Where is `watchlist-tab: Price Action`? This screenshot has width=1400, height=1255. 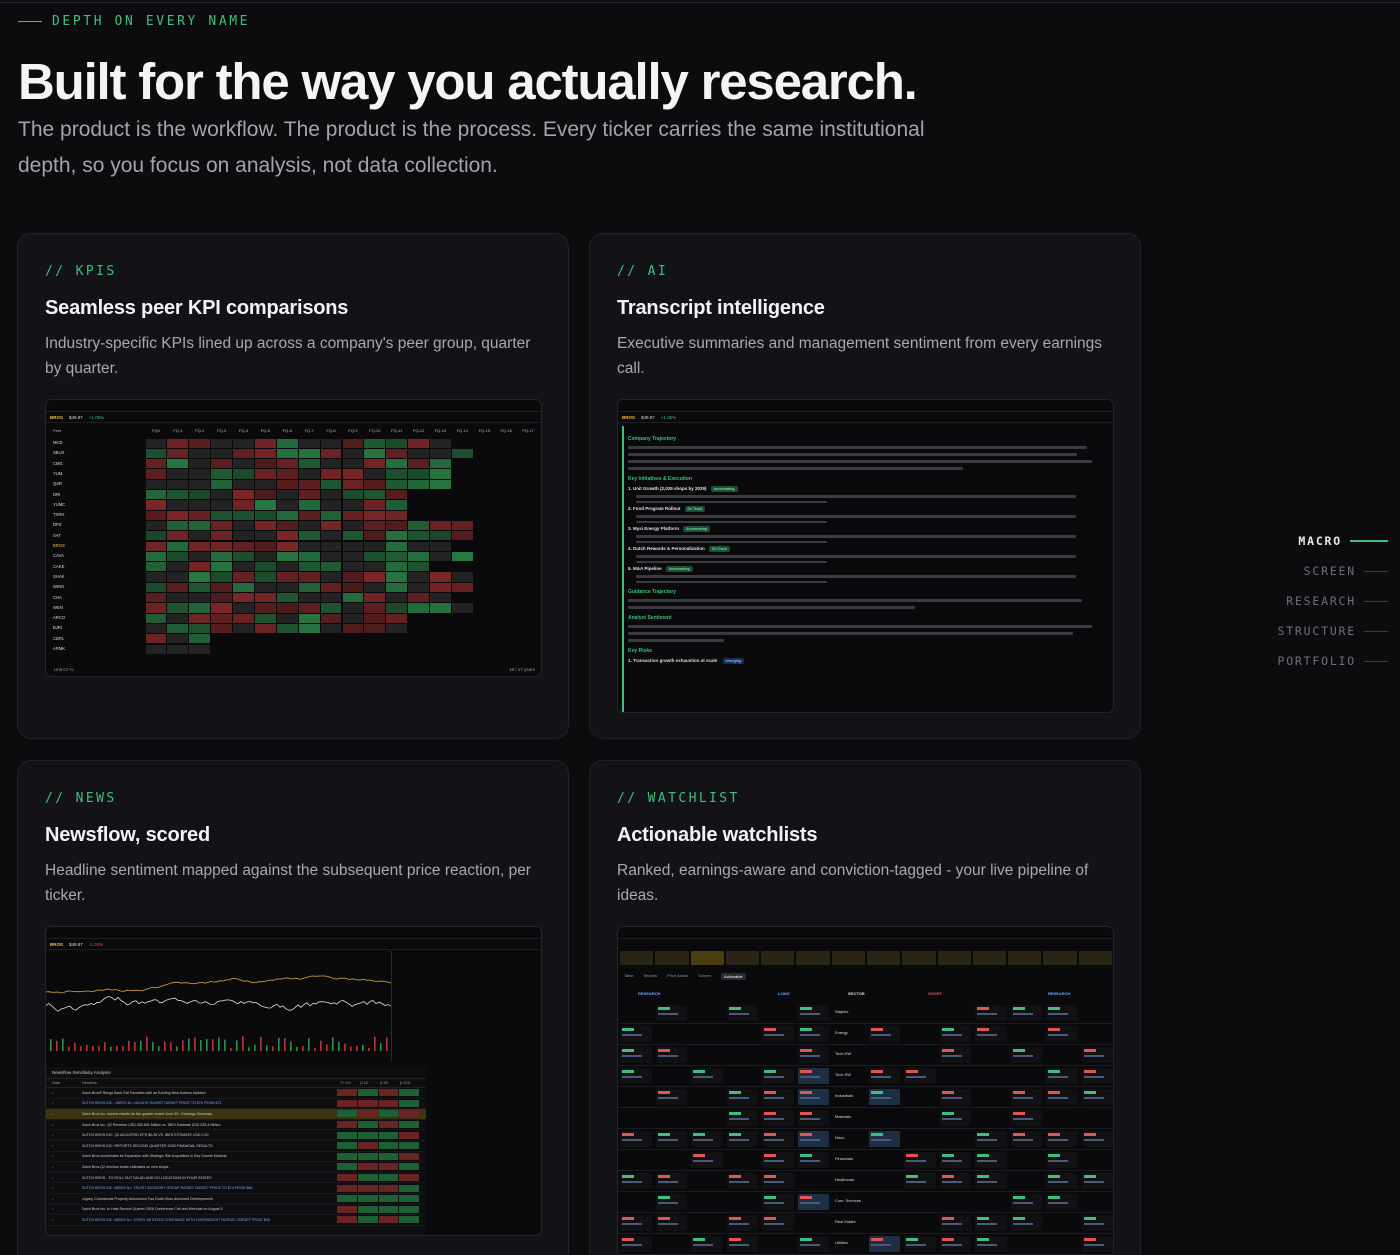
watchlist-tab: Price Action is located at coordinates (677, 976).